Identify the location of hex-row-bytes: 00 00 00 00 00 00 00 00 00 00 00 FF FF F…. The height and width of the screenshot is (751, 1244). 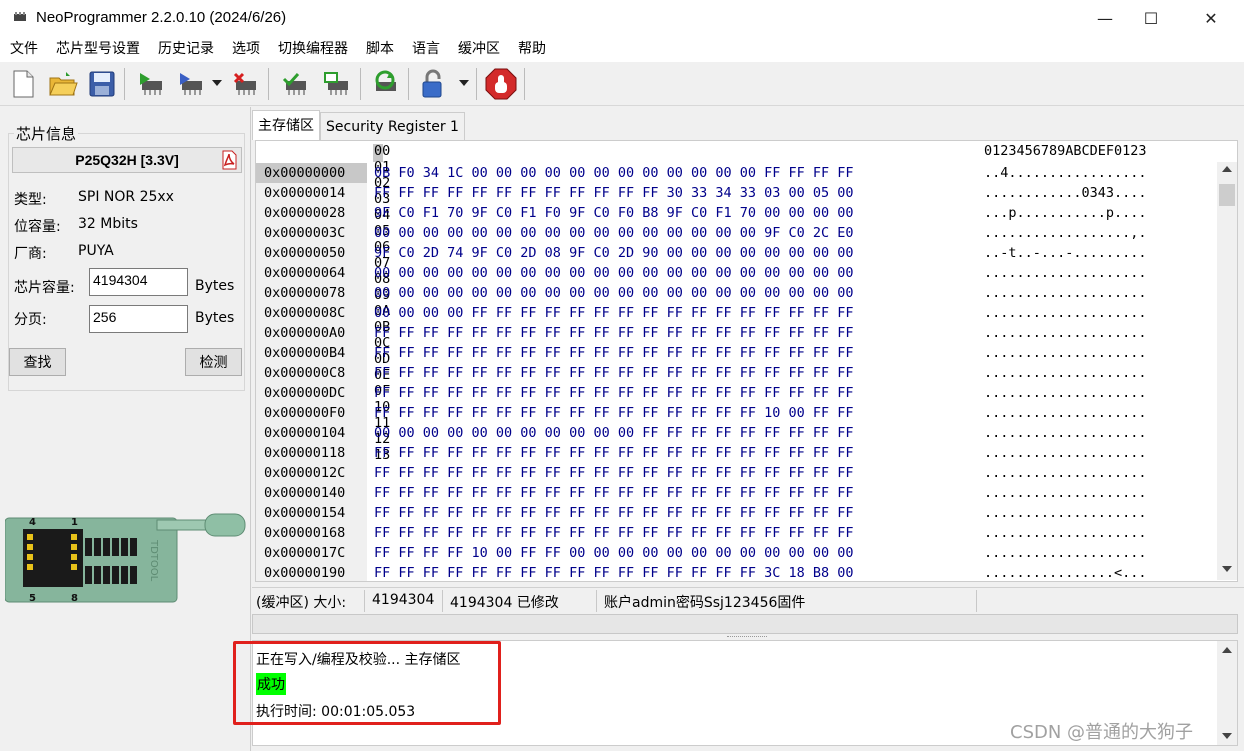
(614, 433).